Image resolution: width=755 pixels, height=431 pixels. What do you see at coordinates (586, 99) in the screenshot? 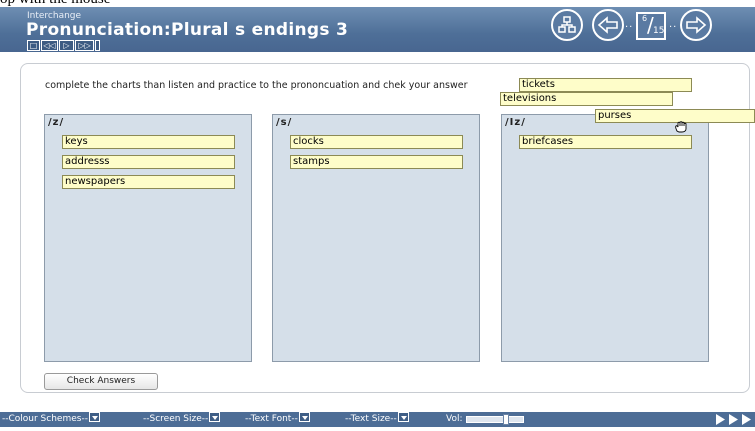
I see `word-tile-televisions: televisions` at bounding box center [586, 99].